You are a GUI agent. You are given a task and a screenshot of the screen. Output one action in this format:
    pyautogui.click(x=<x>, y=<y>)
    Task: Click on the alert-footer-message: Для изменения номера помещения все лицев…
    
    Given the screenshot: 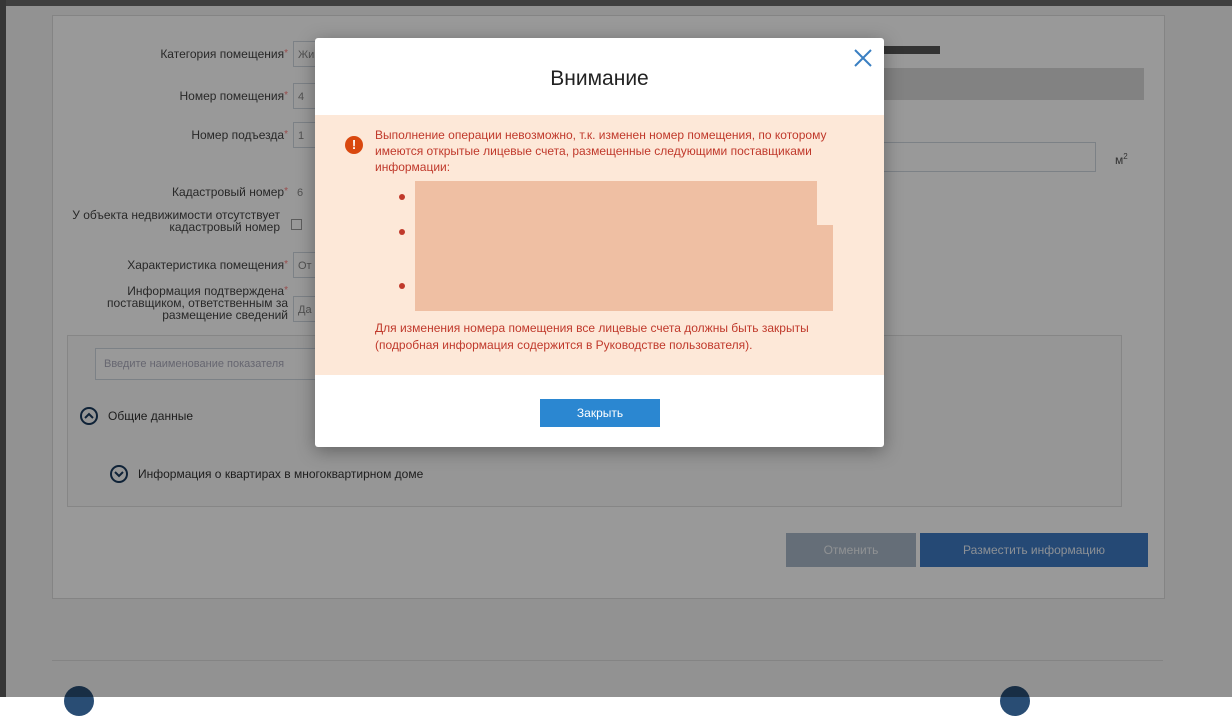 What is the action you would take?
    pyautogui.click(x=592, y=336)
    